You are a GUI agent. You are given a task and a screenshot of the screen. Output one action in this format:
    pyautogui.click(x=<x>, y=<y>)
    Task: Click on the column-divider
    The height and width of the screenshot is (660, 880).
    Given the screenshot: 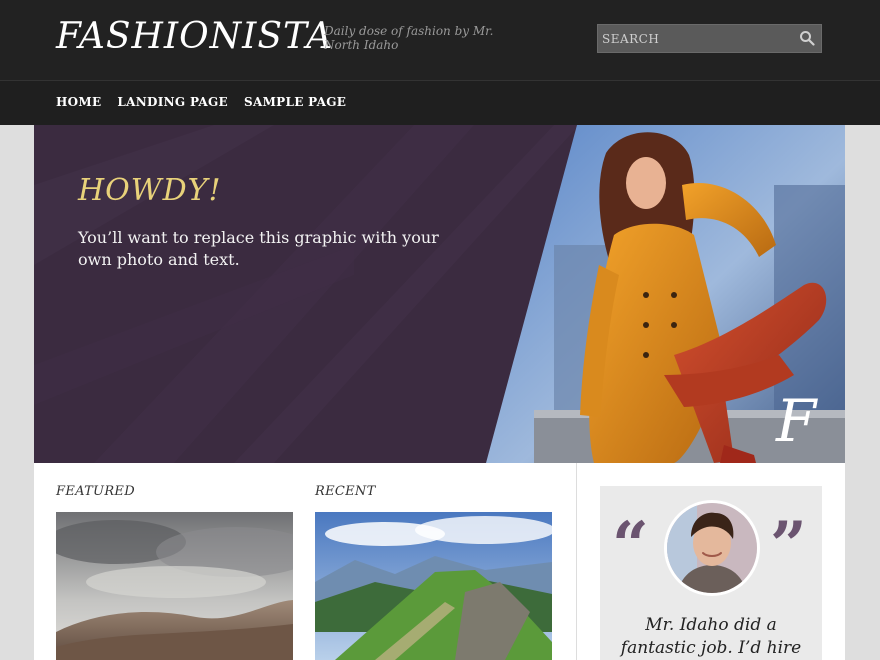 What is the action you would take?
    pyautogui.click(x=576, y=561)
    